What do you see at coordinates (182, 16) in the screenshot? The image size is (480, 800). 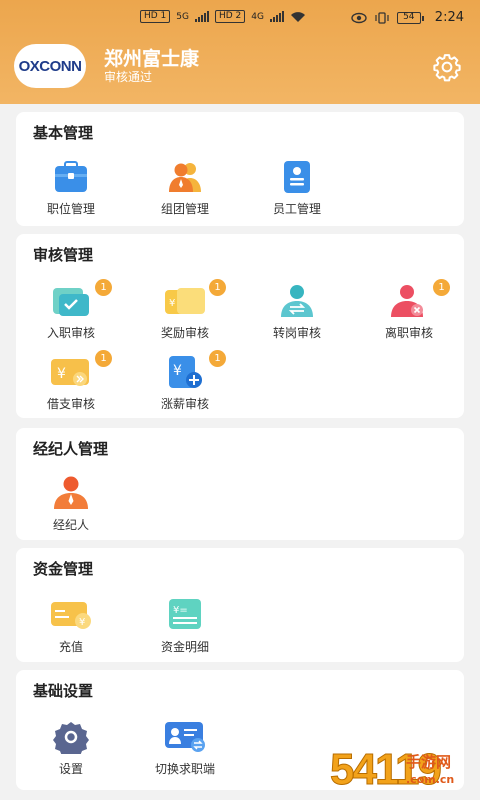 I see `network1-label: 5G` at bounding box center [182, 16].